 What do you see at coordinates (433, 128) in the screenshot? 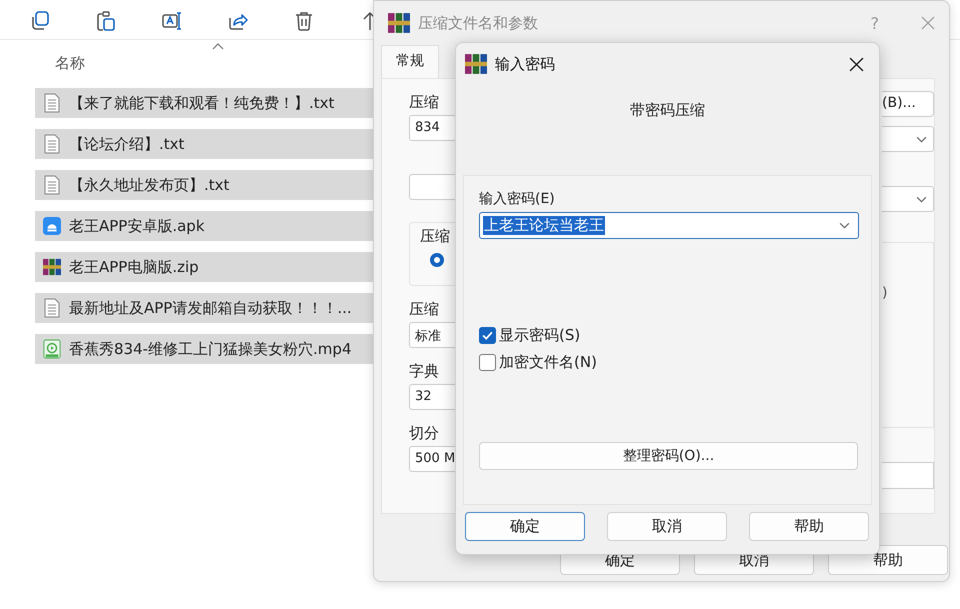
I see `input-field: 834` at bounding box center [433, 128].